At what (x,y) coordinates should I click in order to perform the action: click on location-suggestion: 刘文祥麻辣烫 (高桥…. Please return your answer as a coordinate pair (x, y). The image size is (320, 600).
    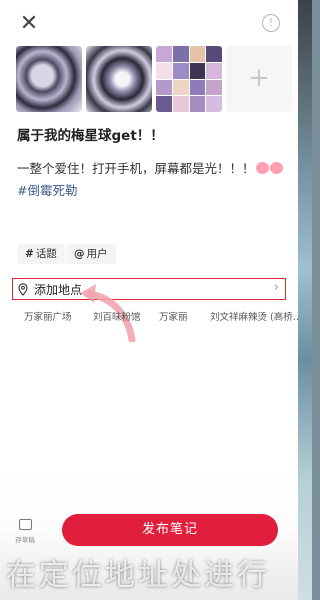
    Looking at the image, I should click on (254, 316).